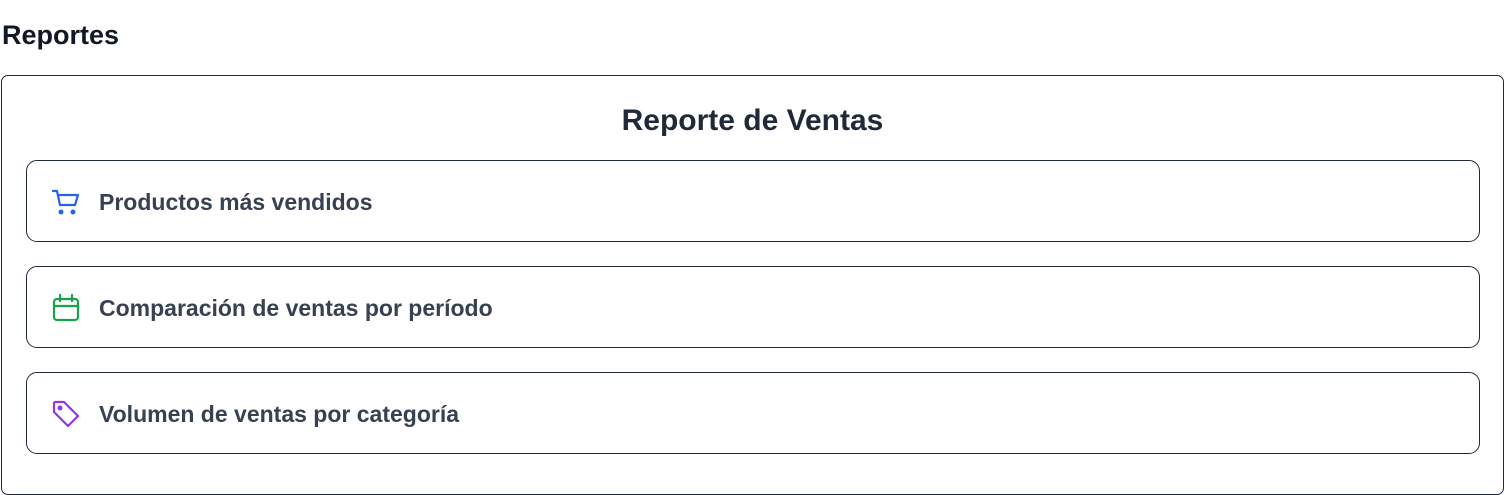 This screenshot has width=1511, height=495. I want to click on report-item-label: Productos más vendidos, so click(236, 202).